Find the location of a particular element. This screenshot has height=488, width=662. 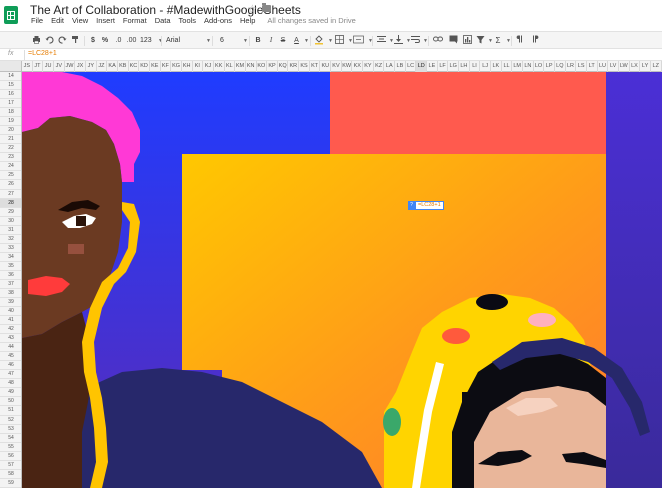

paint-format-icon is located at coordinates (75, 40).